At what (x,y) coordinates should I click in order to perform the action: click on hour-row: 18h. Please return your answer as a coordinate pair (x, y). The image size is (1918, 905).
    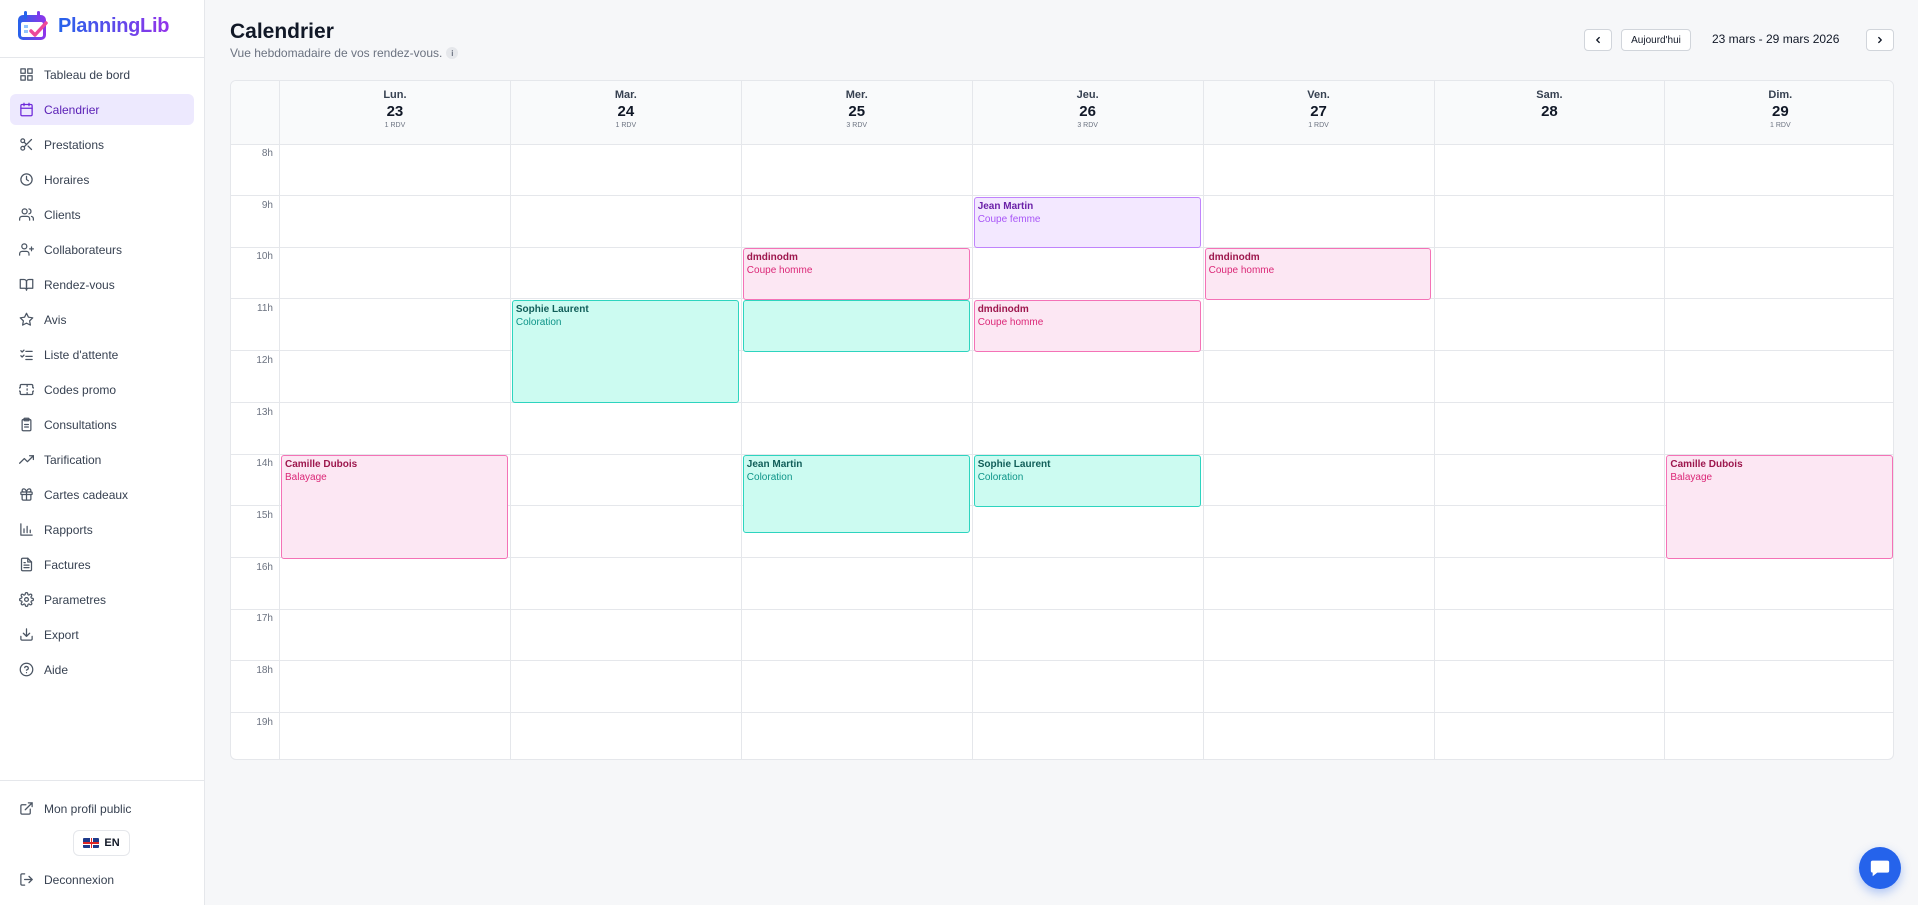
    Looking at the image, I should click on (1062, 687).